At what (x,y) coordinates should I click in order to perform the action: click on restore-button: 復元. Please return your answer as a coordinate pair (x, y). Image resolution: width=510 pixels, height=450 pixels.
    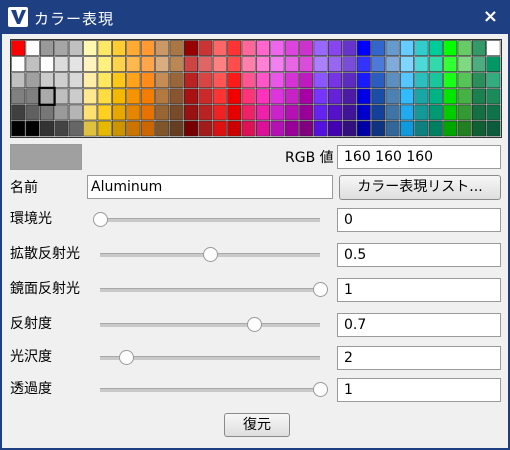
    Looking at the image, I should click on (257, 425).